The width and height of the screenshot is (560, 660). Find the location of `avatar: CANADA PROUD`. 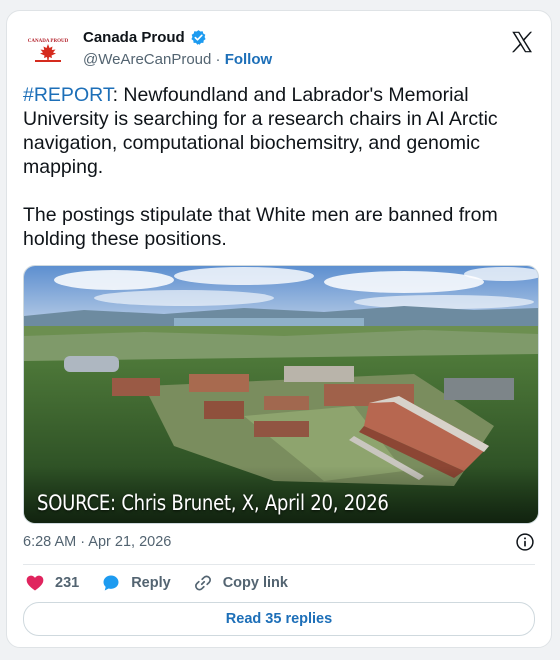

avatar: CANADA PROUD is located at coordinates (48, 50).